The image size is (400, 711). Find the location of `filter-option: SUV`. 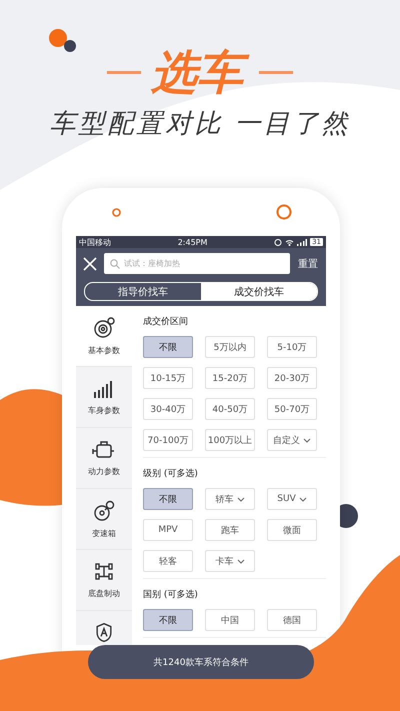

filter-option: SUV is located at coordinates (292, 499).